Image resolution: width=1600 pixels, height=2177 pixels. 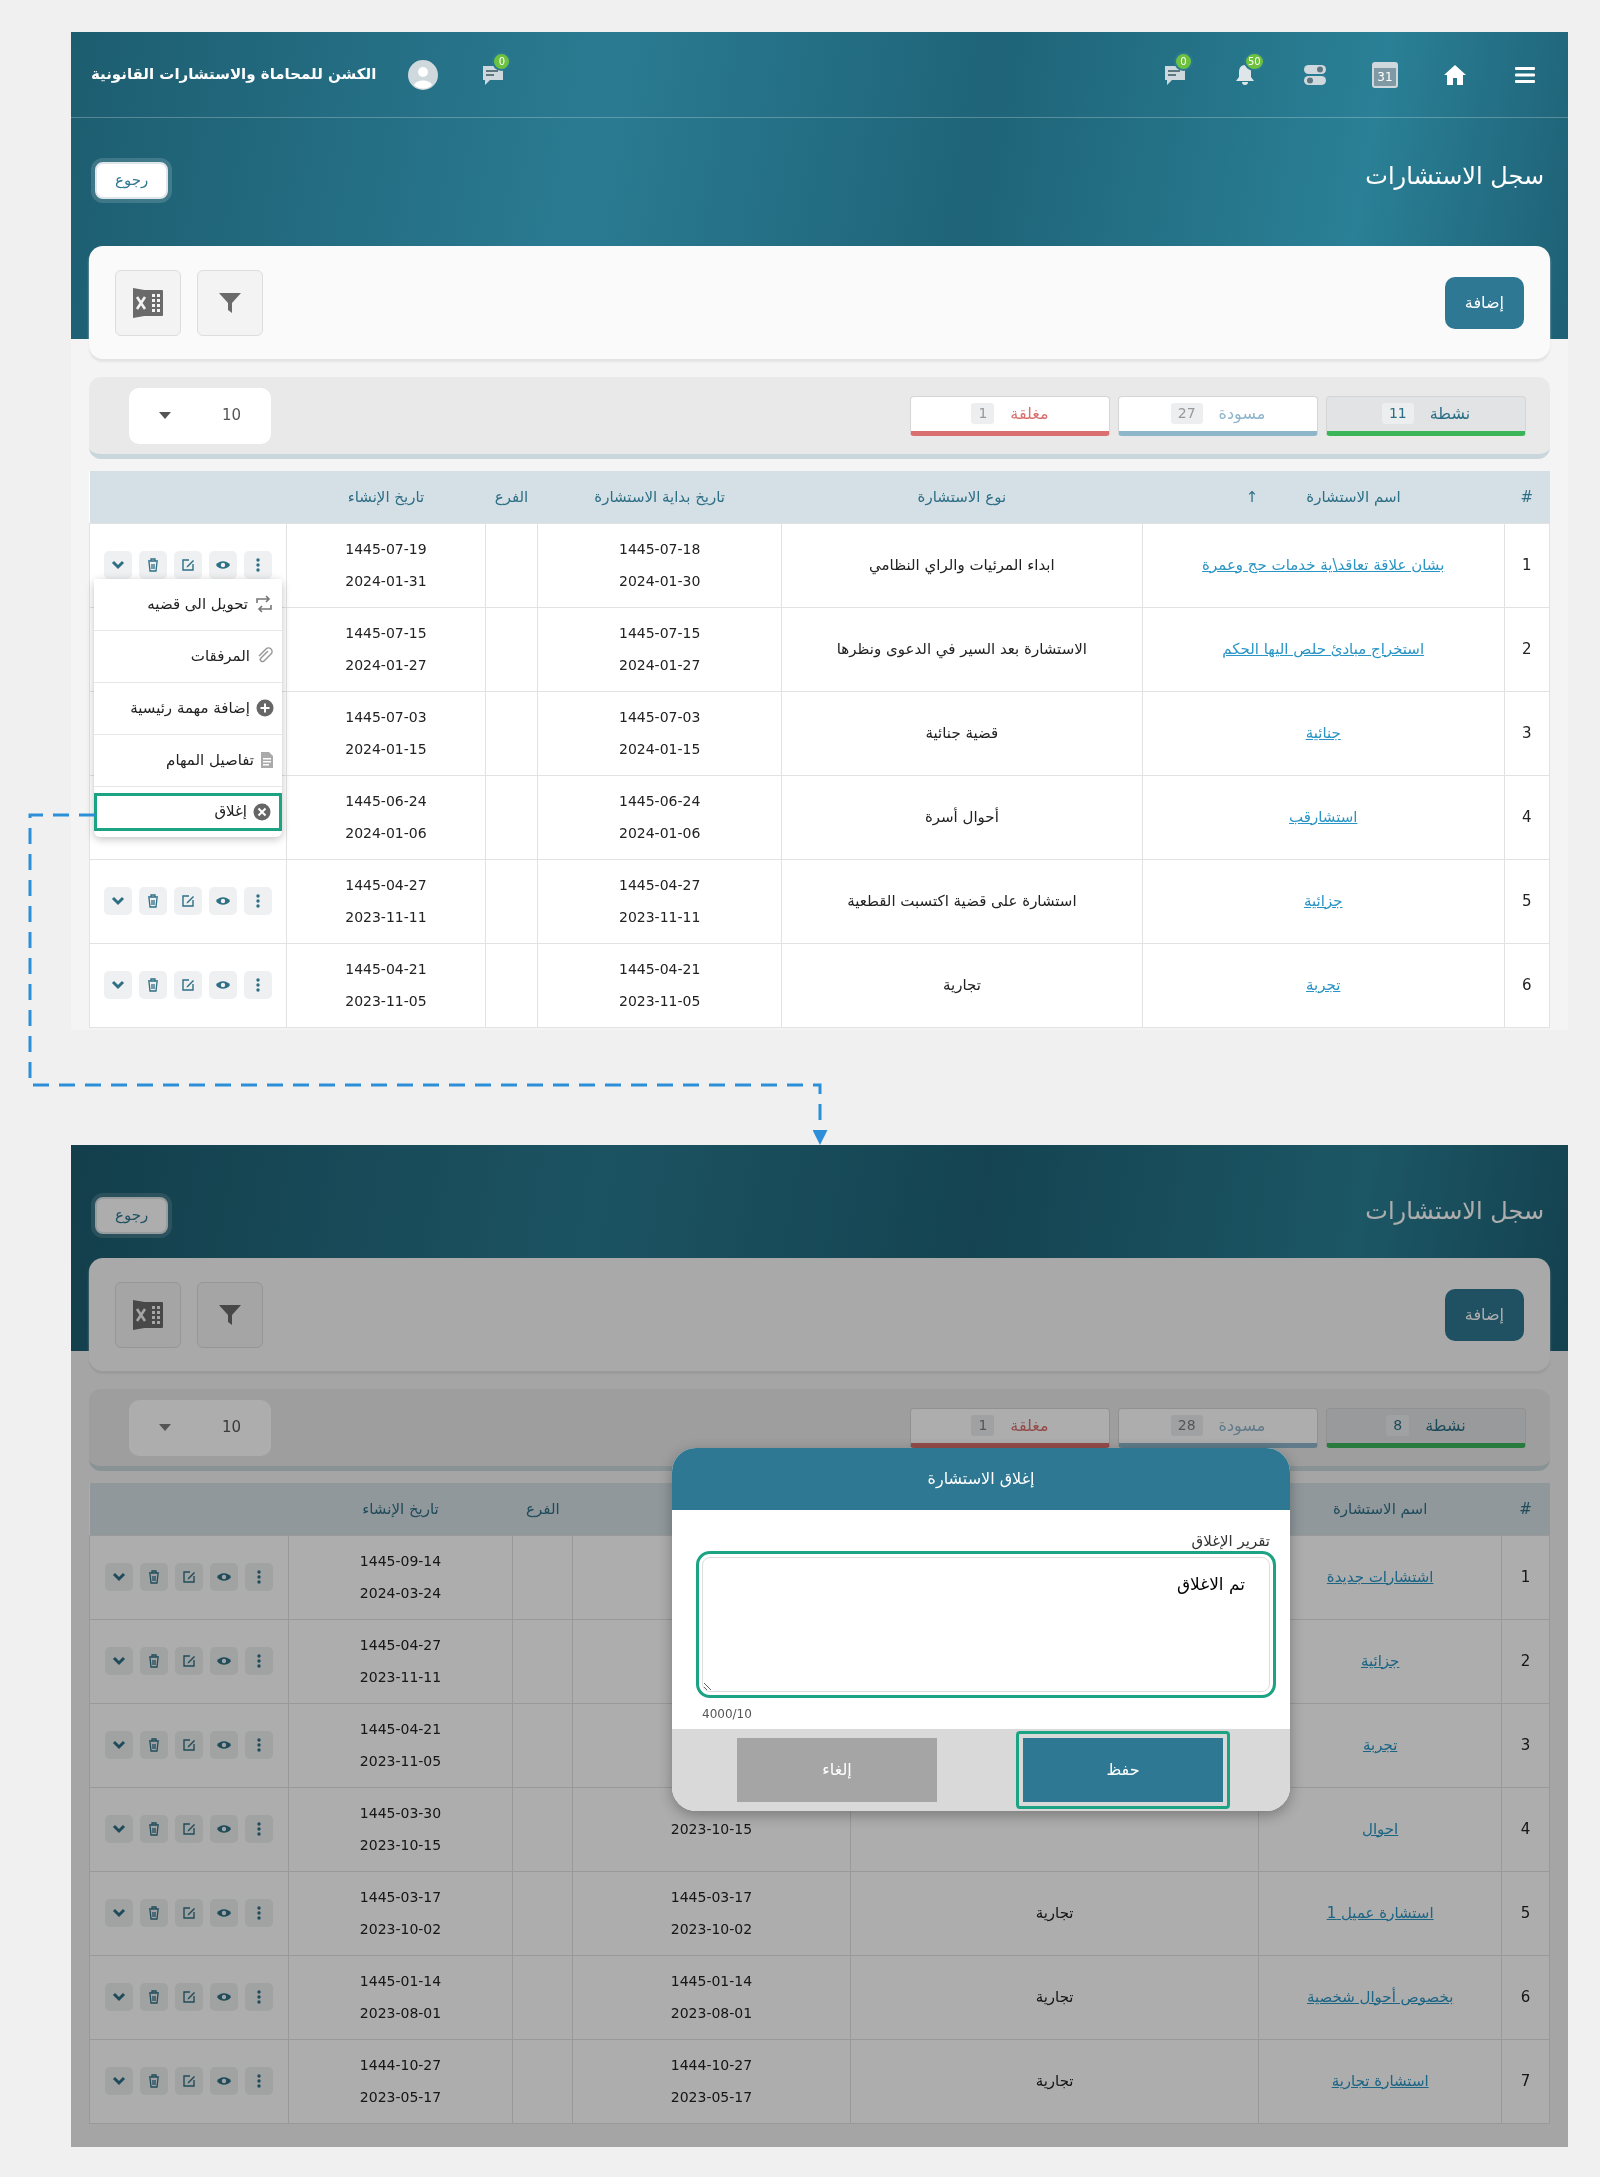 I want to click on chat-button: 0, so click(x=1175, y=74).